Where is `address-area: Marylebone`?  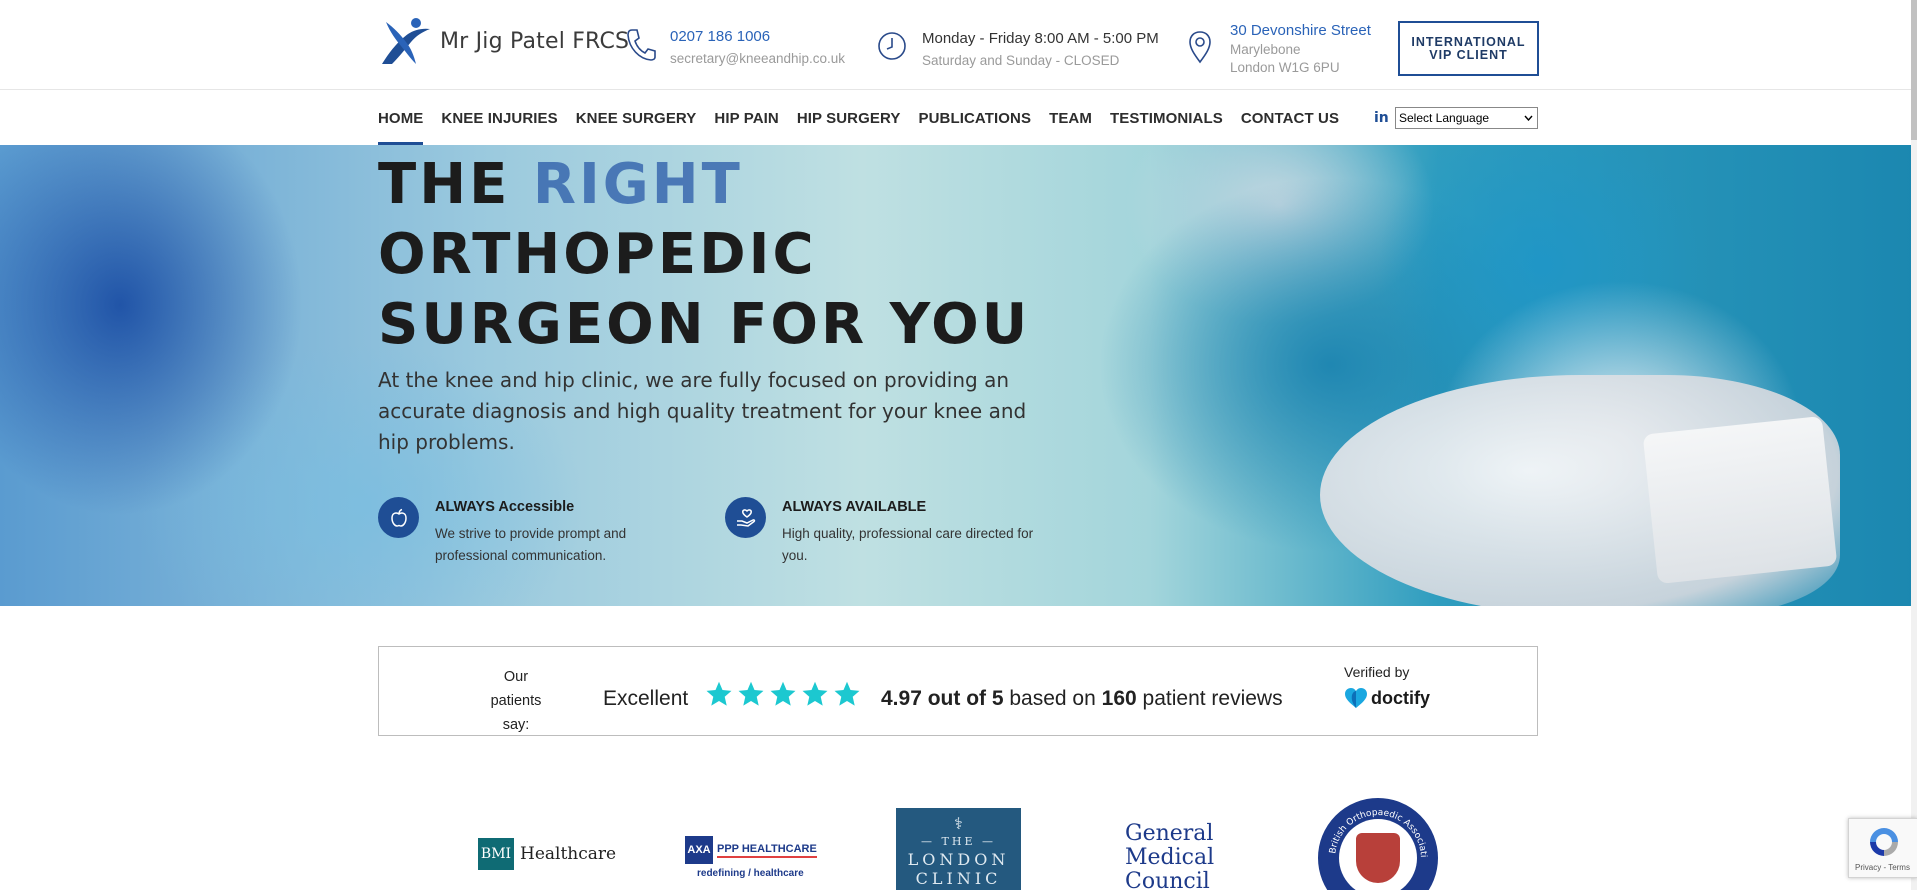 address-area: Marylebone is located at coordinates (1265, 49).